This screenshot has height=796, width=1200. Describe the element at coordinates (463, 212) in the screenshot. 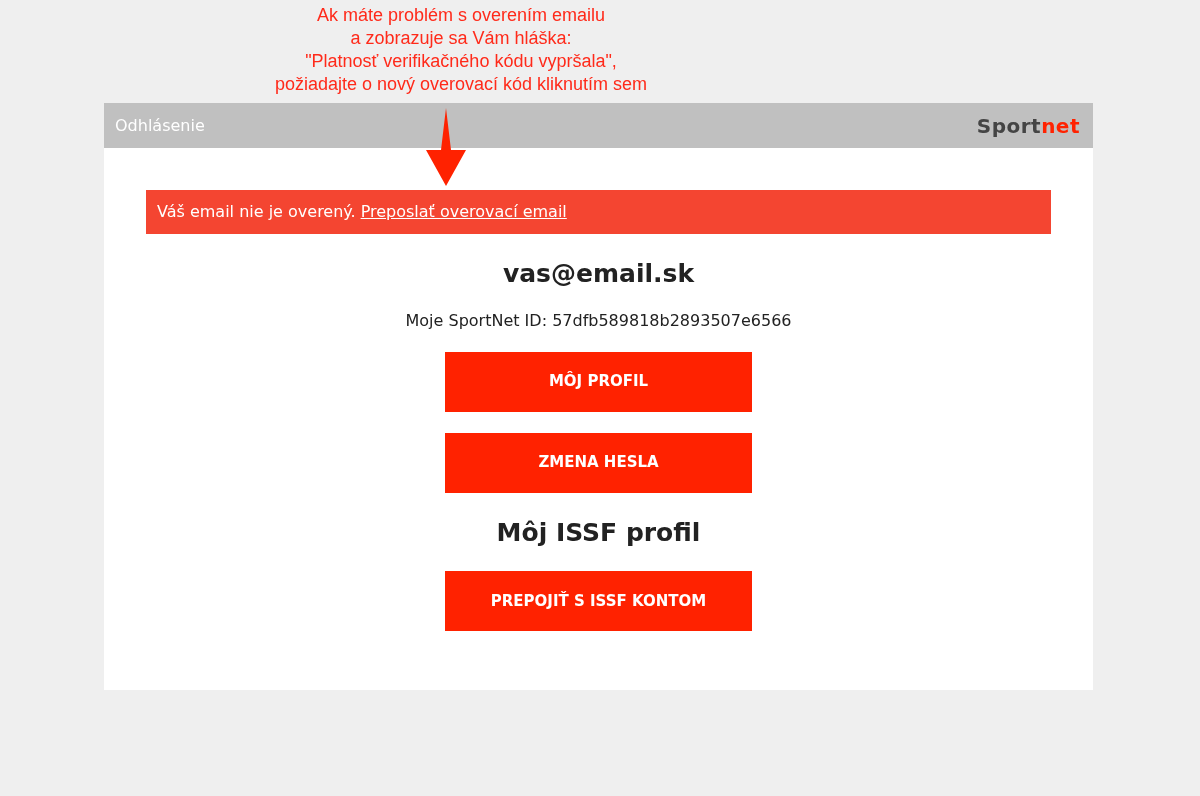

I see `resend-email-link: Preposlať overovací email` at that location.